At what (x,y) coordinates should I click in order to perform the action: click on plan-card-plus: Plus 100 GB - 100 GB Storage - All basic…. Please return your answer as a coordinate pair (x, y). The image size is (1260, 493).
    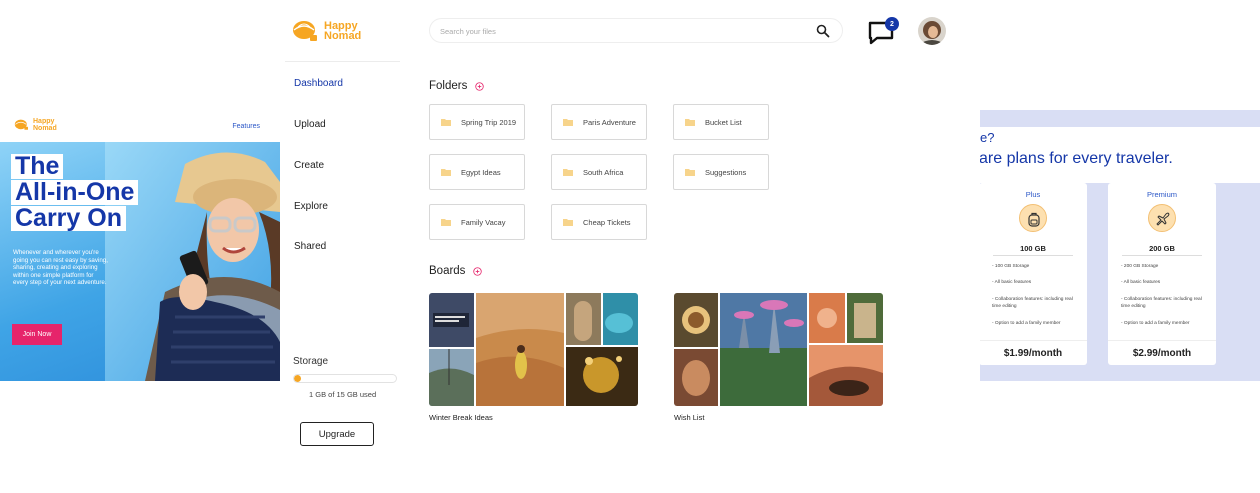
    Looking at the image, I should click on (1033, 274).